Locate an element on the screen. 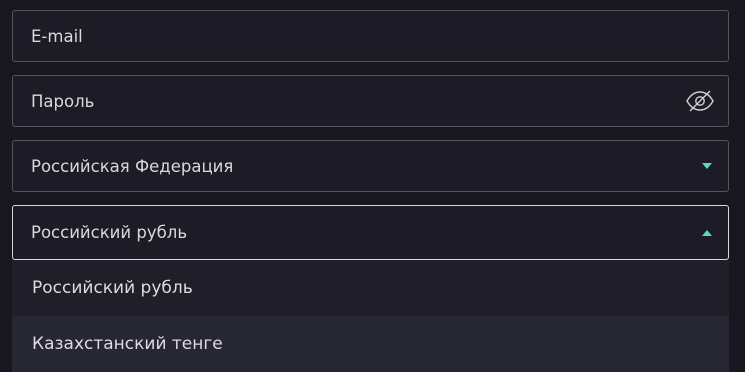 The image size is (745, 372). currency-select-value: Российский рубль is located at coordinates (109, 232).